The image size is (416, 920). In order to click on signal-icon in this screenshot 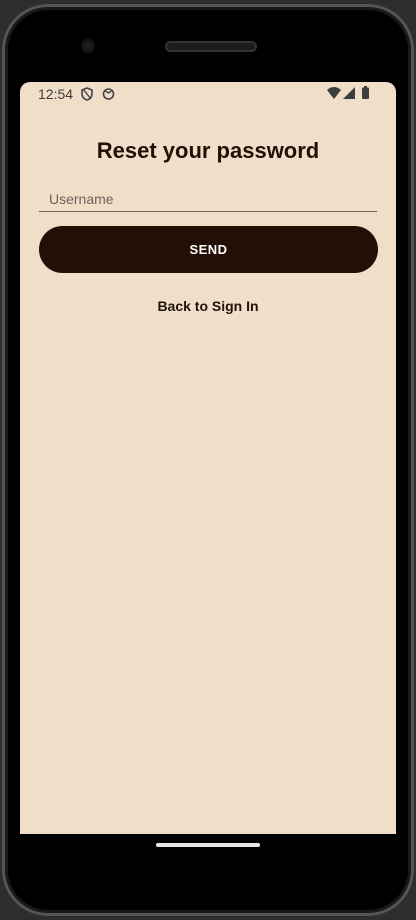, I will do `click(349, 93)`.